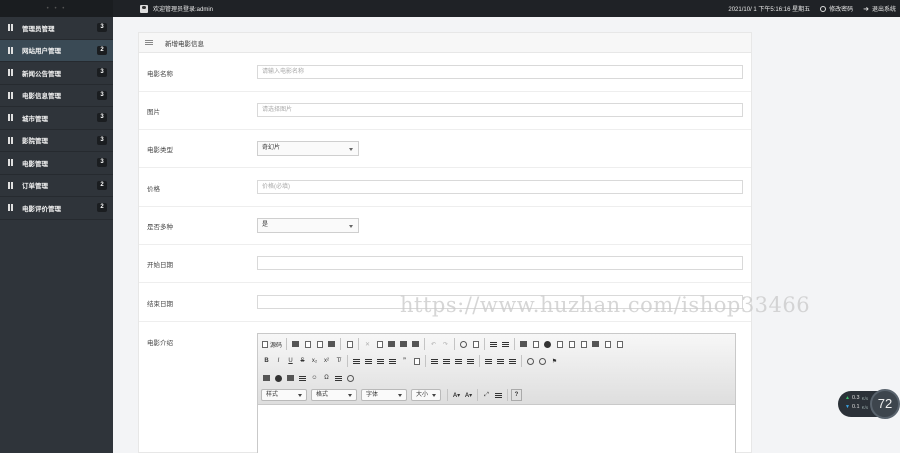  Describe the element at coordinates (278, 361) in the screenshot. I see `italic-icon: I` at that location.